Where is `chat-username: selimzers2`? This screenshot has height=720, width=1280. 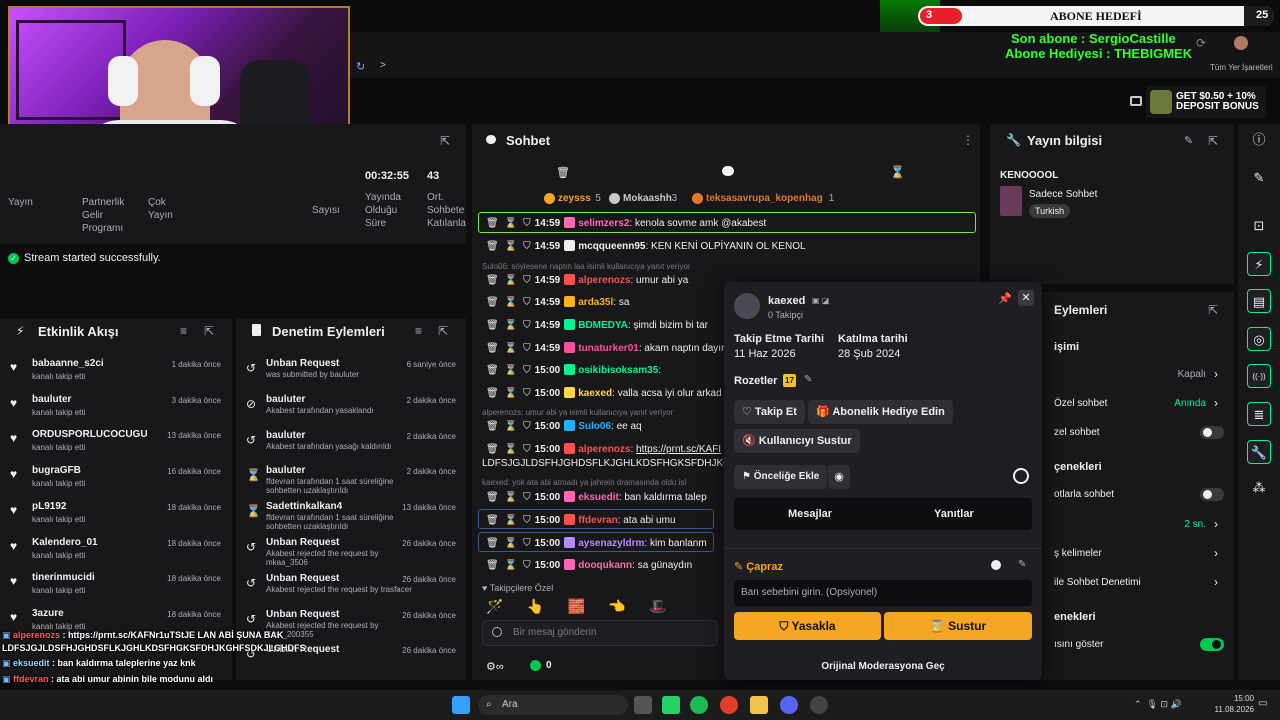
chat-username: selimzers2 is located at coordinates (603, 223).